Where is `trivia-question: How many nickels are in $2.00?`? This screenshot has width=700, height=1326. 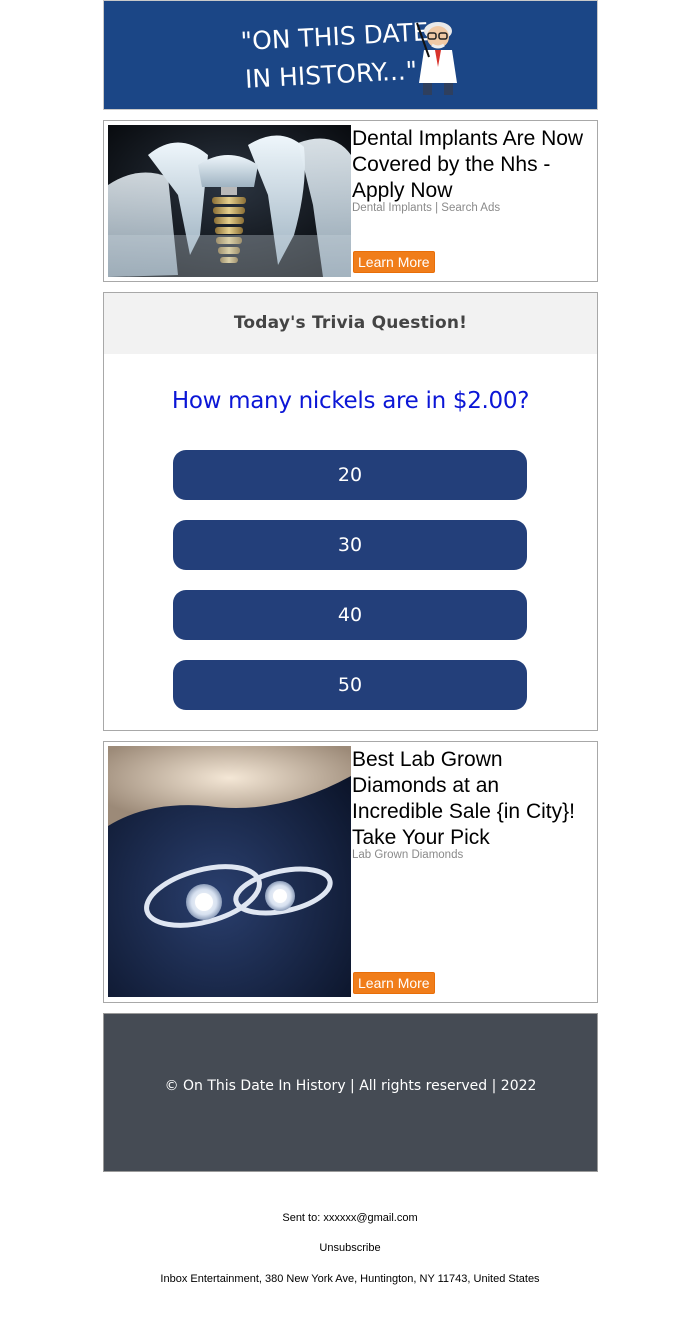 trivia-question: How many nickels are in $2.00? is located at coordinates (350, 401).